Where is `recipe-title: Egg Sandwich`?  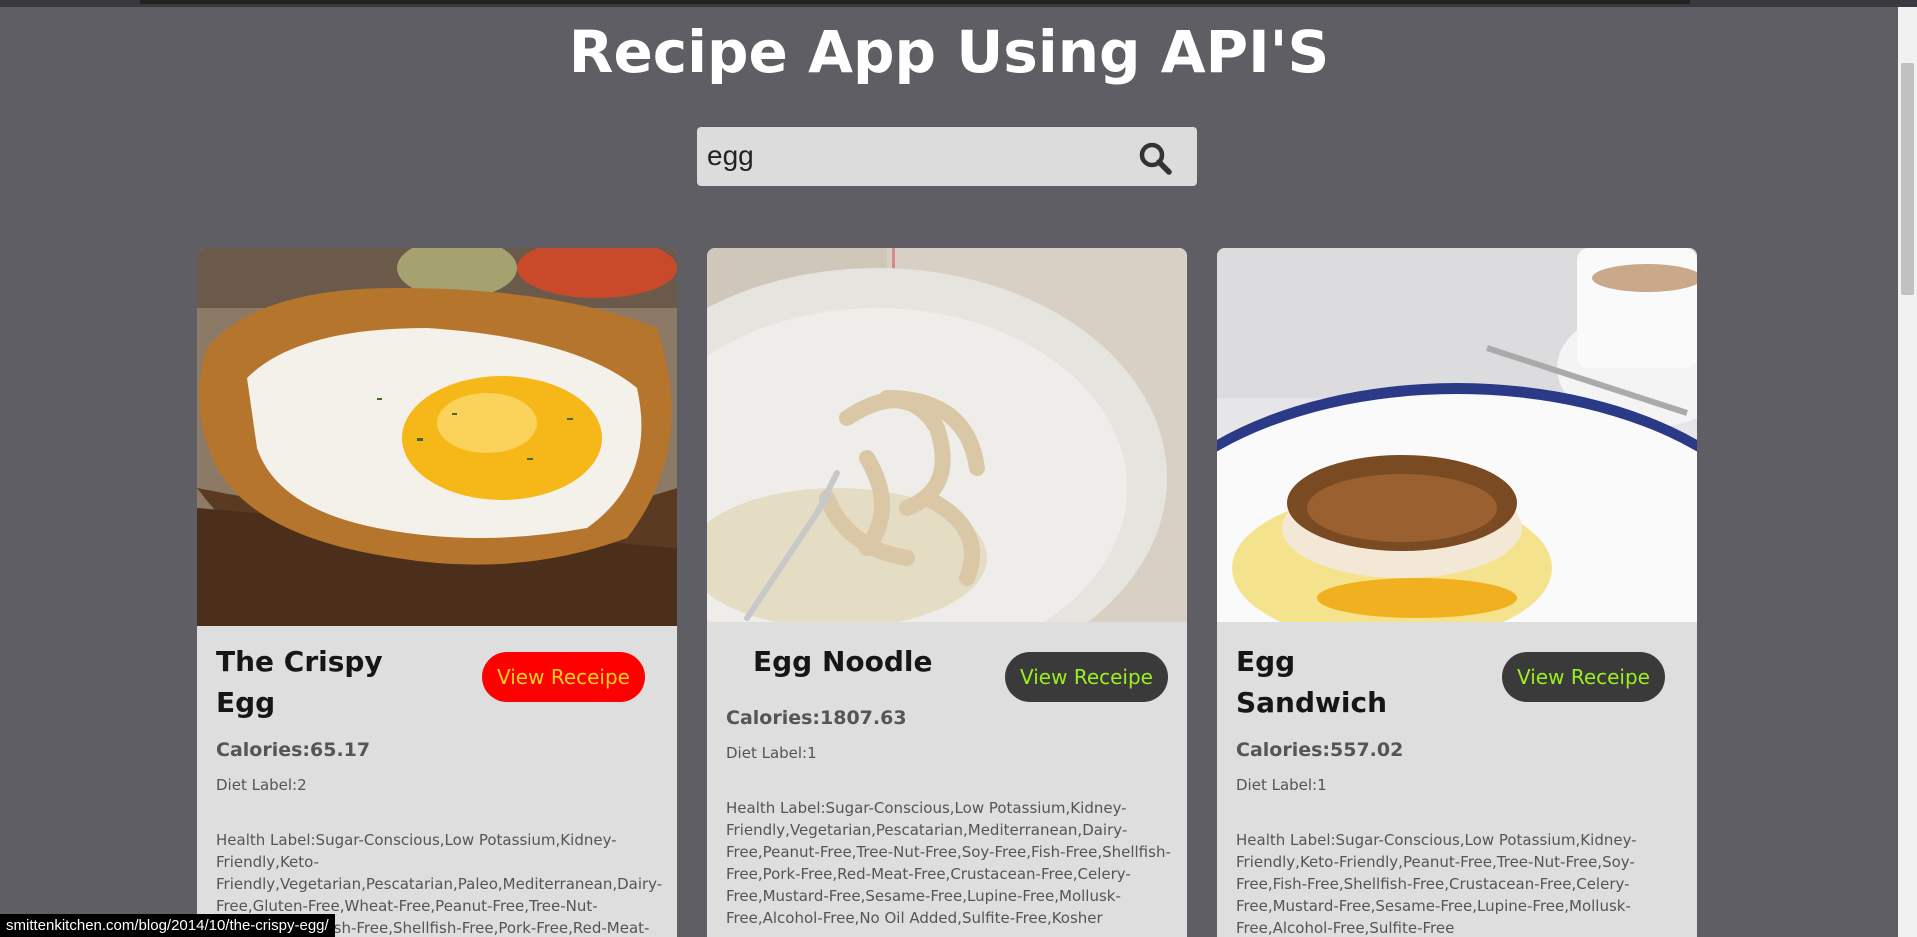 recipe-title: Egg Sandwich is located at coordinates (1312, 682).